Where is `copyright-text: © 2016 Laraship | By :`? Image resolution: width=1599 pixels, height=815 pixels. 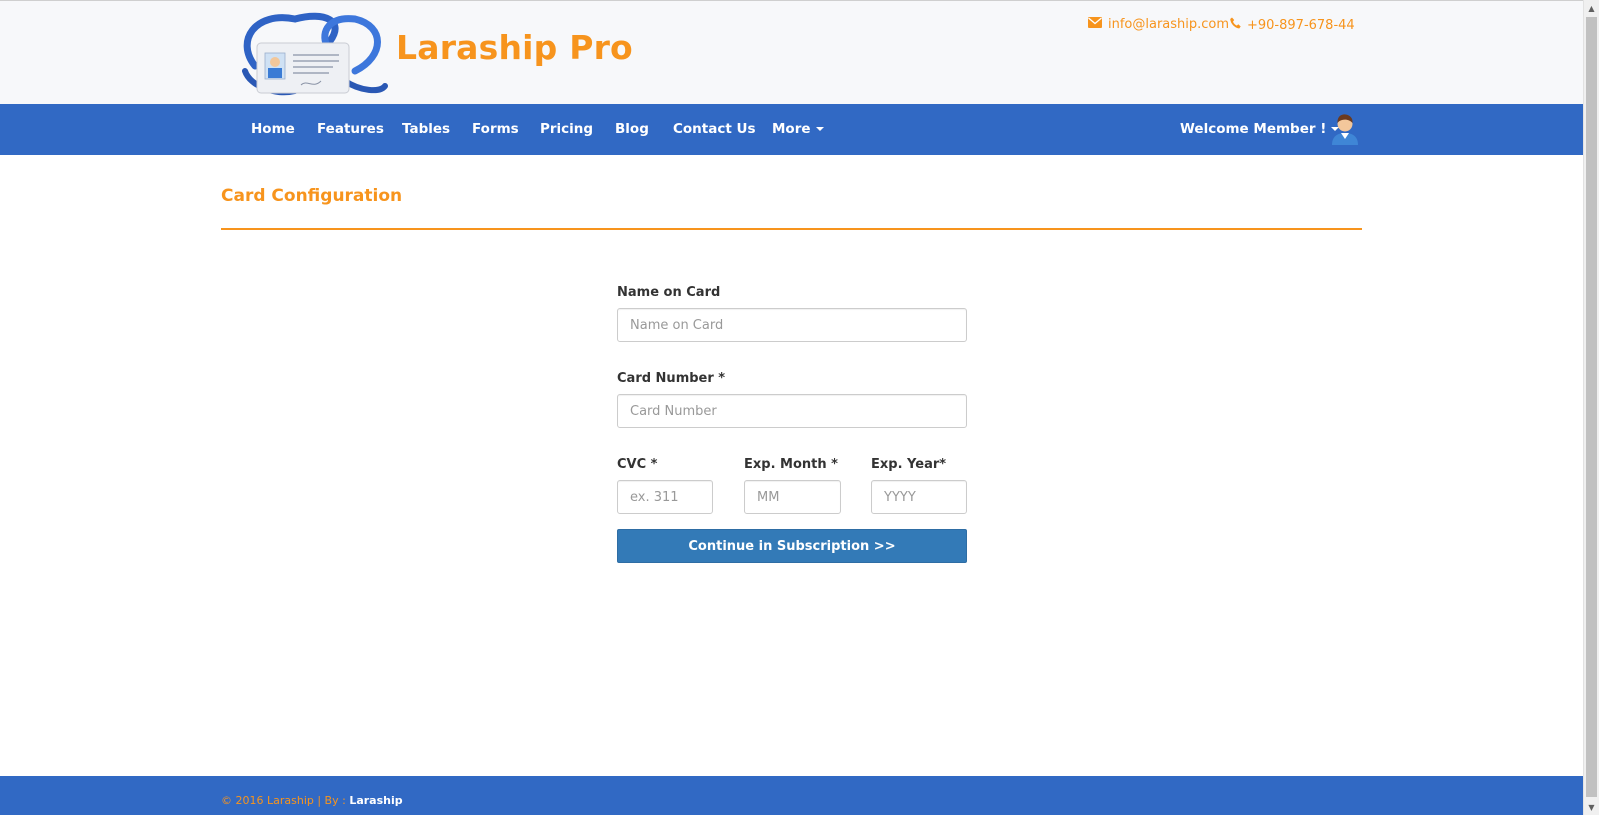 copyright-text: © 2016 Laraship | By : is located at coordinates (285, 800).